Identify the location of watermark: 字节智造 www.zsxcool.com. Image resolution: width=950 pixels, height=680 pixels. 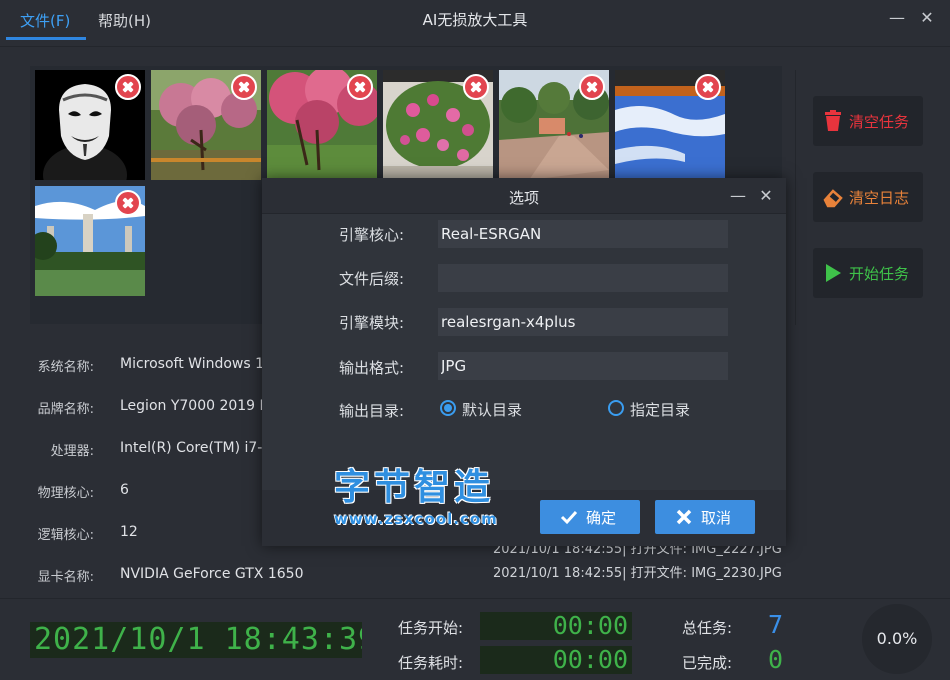
(416, 498).